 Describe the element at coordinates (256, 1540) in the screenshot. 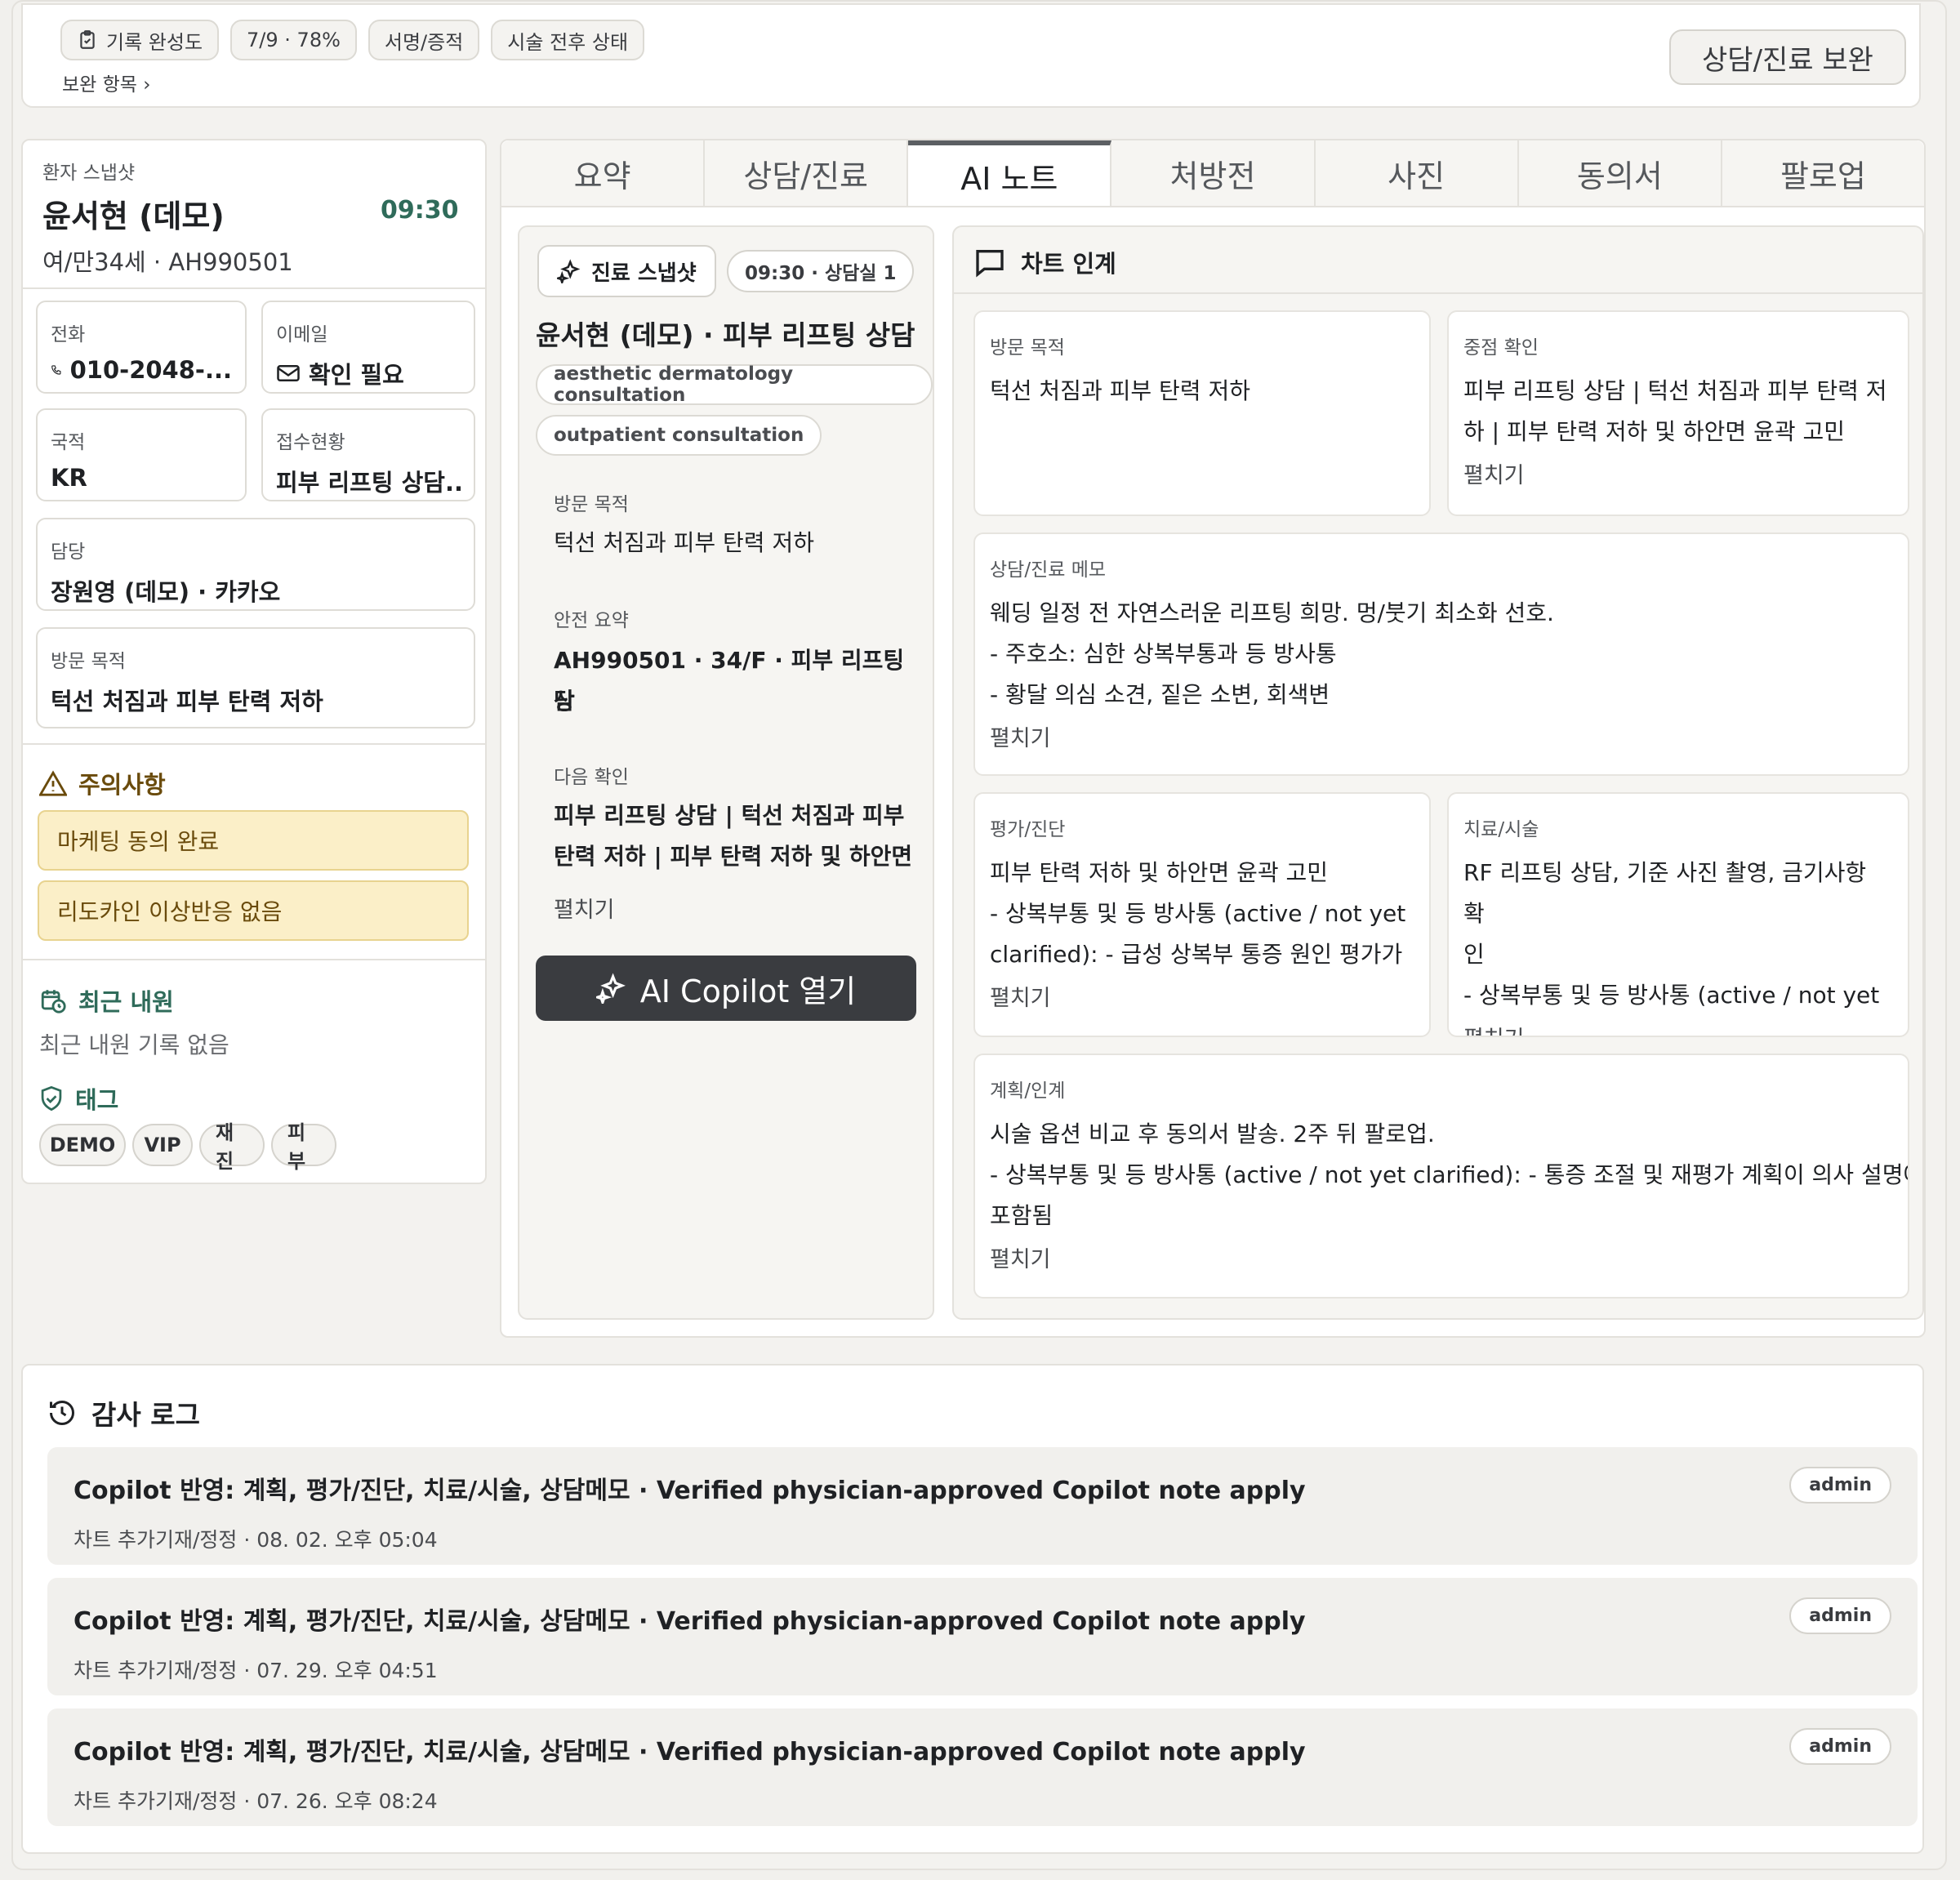

I see `audit-row-sub: 차트 추가기재/정정 · 08. 02. 오후 05:04` at that location.